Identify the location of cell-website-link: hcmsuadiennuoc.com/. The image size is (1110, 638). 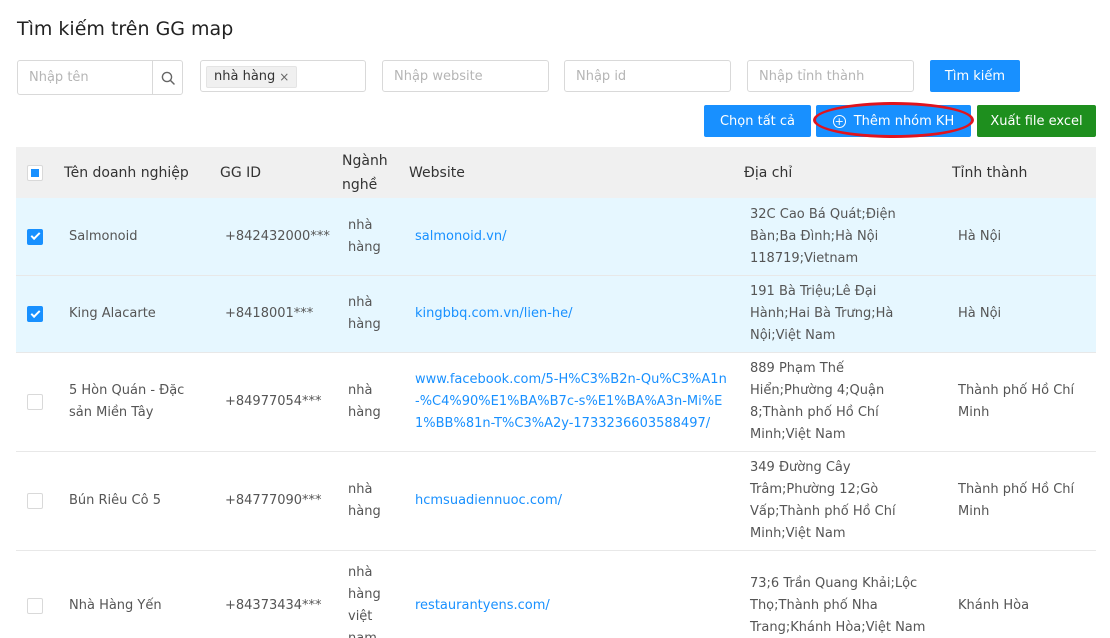
(572, 501).